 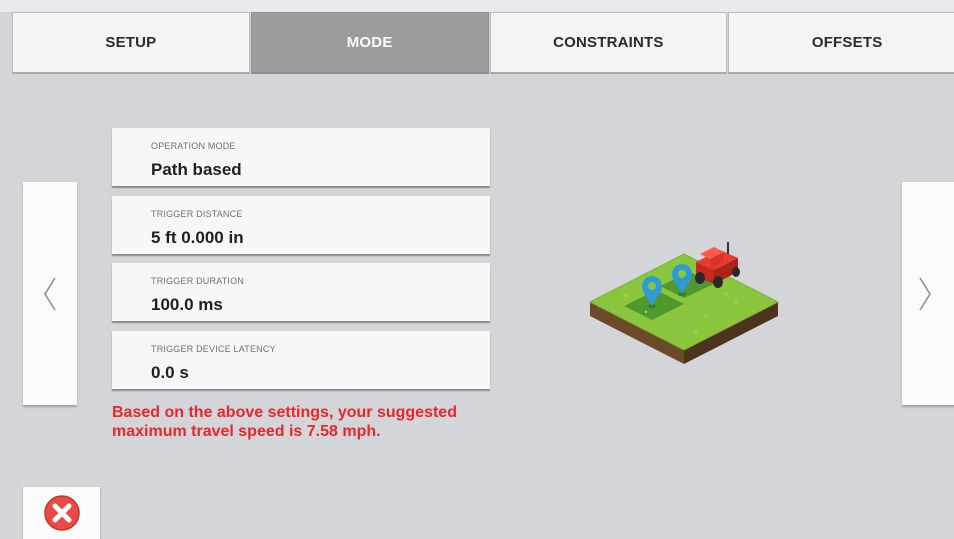 I want to click on operation-mode-field: OPERATION MODE Path based, so click(x=301, y=157).